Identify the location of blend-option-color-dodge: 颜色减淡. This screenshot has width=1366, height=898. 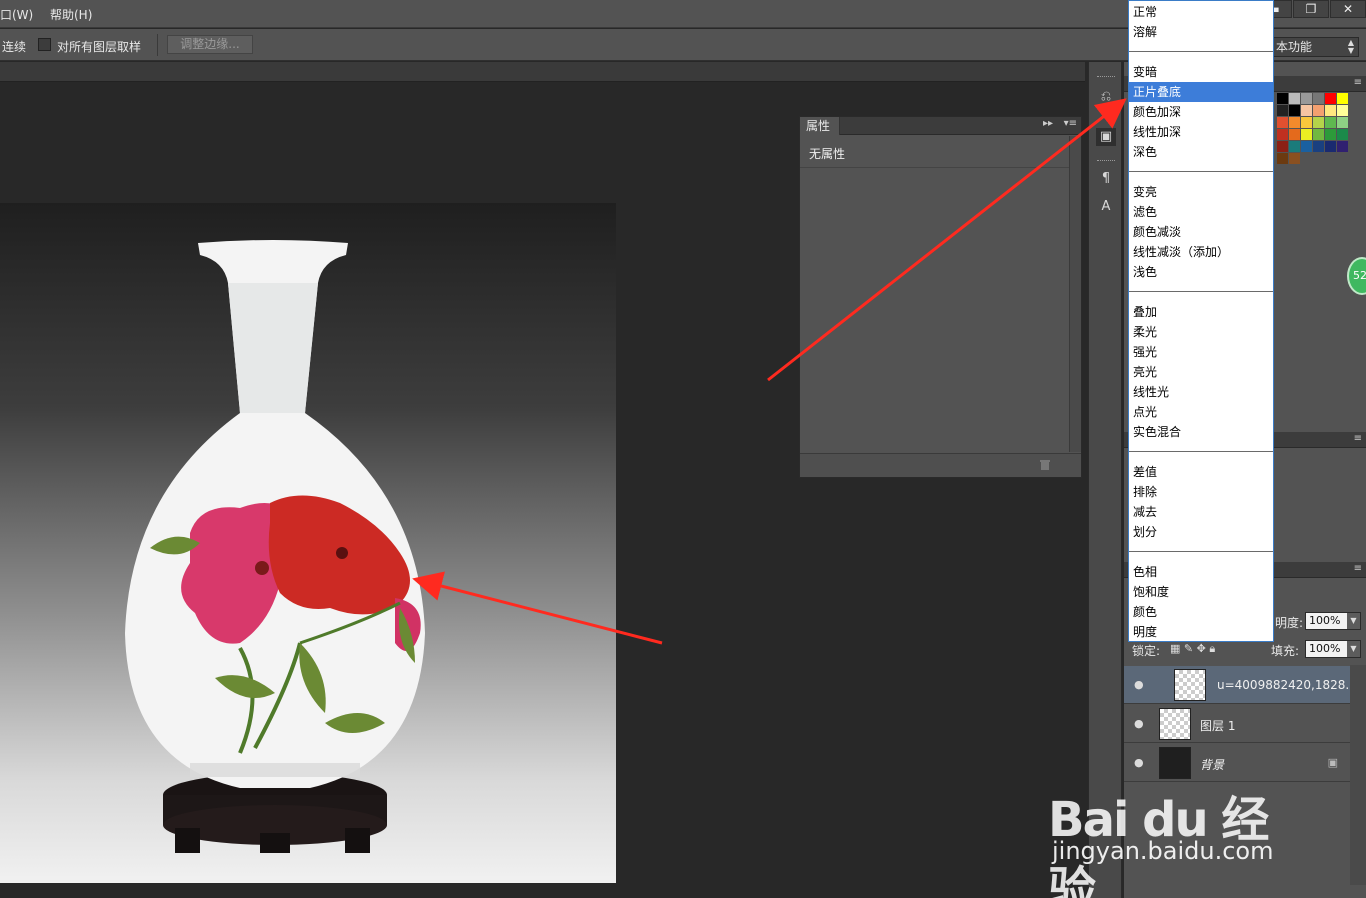
(1201, 232).